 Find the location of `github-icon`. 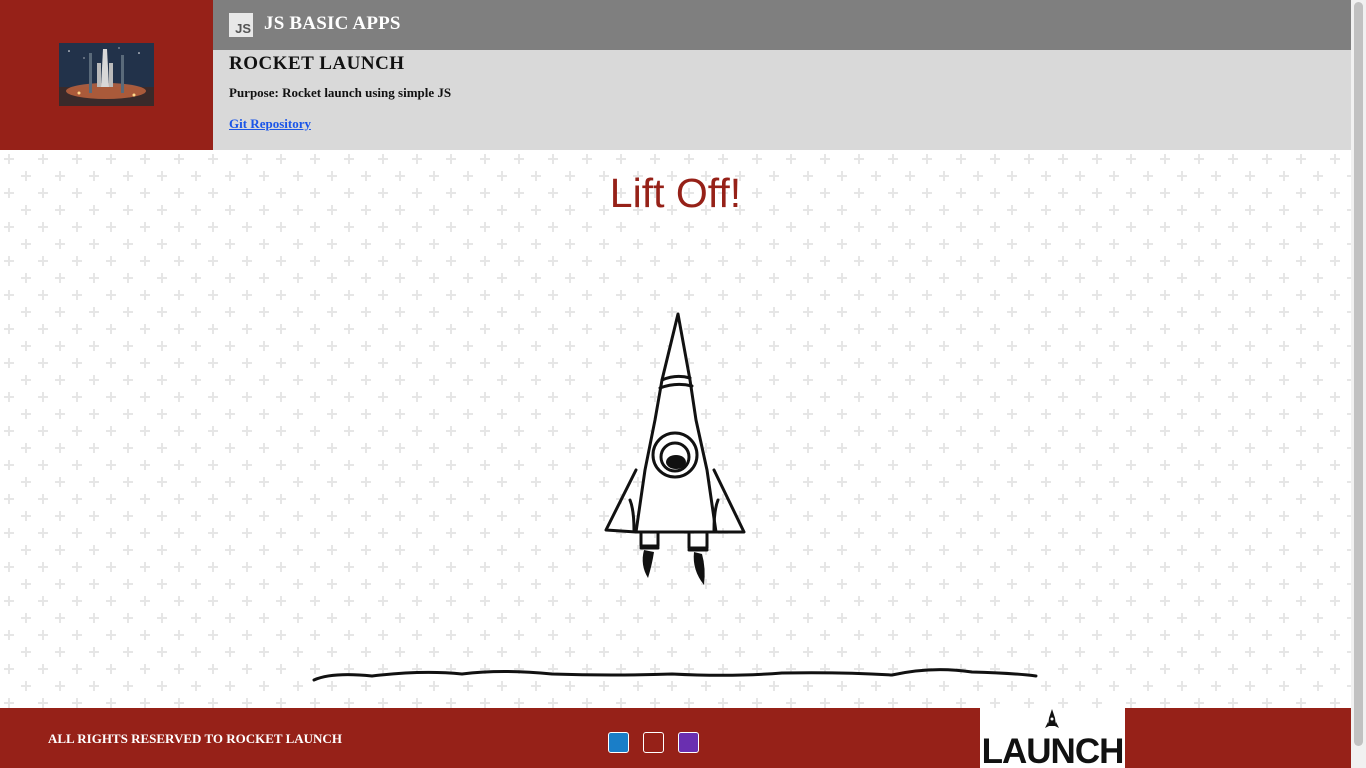

github-icon is located at coordinates (653, 742).